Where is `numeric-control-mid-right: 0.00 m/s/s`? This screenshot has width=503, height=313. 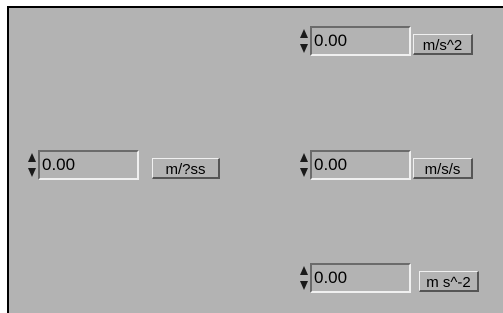
numeric-control-mid-right: 0.00 m/s/s is located at coordinates (399, 165).